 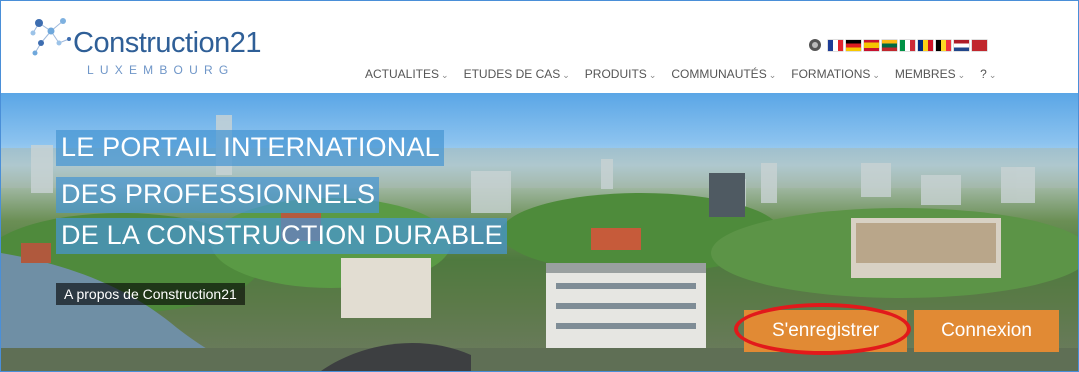 What do you see at coordinates (925, 45) in the screenshot?
I see `flag-romania-icon` at bounding box center [925, 45].